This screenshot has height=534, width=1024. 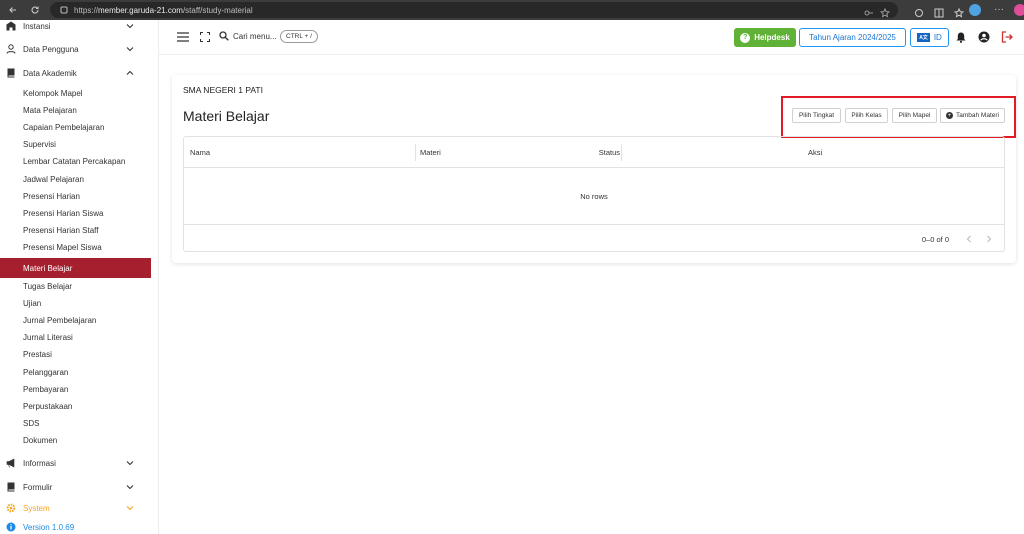 I want to click on sidebar-item-jurnal-literasi: Jurnal Literasi, so click(x=75, y=337).